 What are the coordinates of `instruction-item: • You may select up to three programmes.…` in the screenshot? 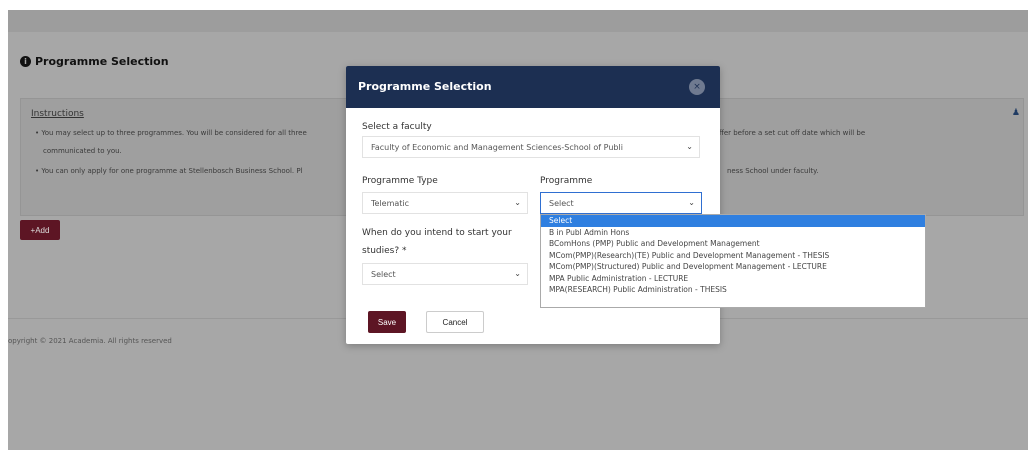 It's located at (171, 133).